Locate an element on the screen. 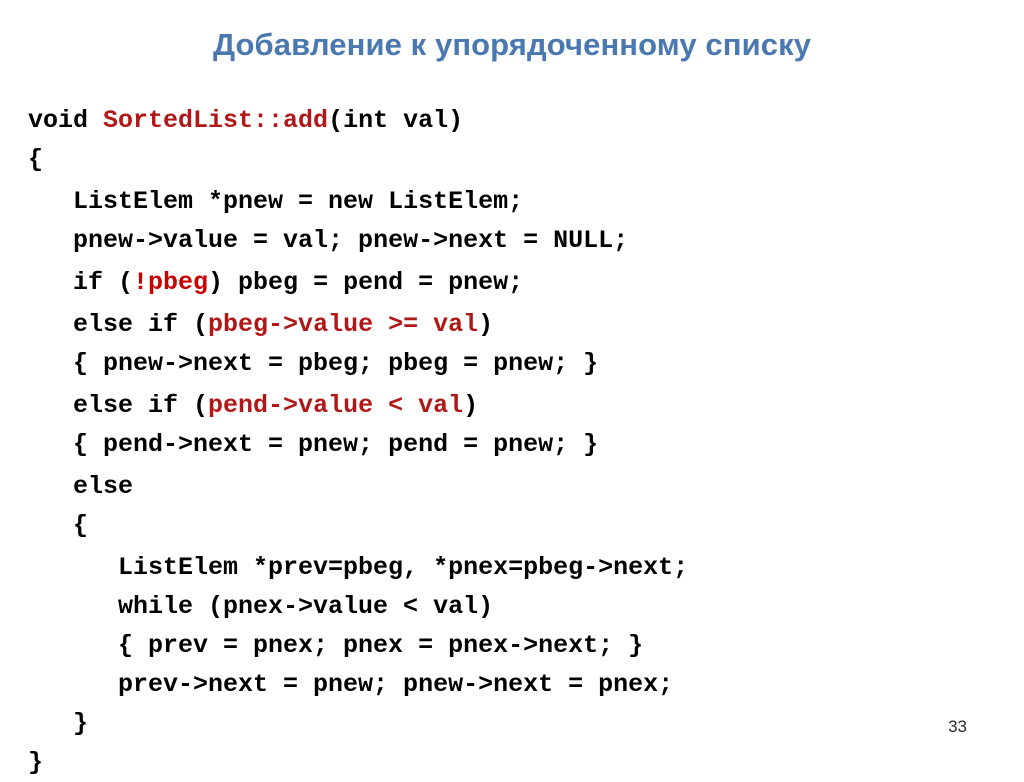 Image resolution: width=1024 pixels, height=782 pixels. code-token: { pnew->next = pbeg; pbeg = pnew; } is located at coordinates (336, 363).